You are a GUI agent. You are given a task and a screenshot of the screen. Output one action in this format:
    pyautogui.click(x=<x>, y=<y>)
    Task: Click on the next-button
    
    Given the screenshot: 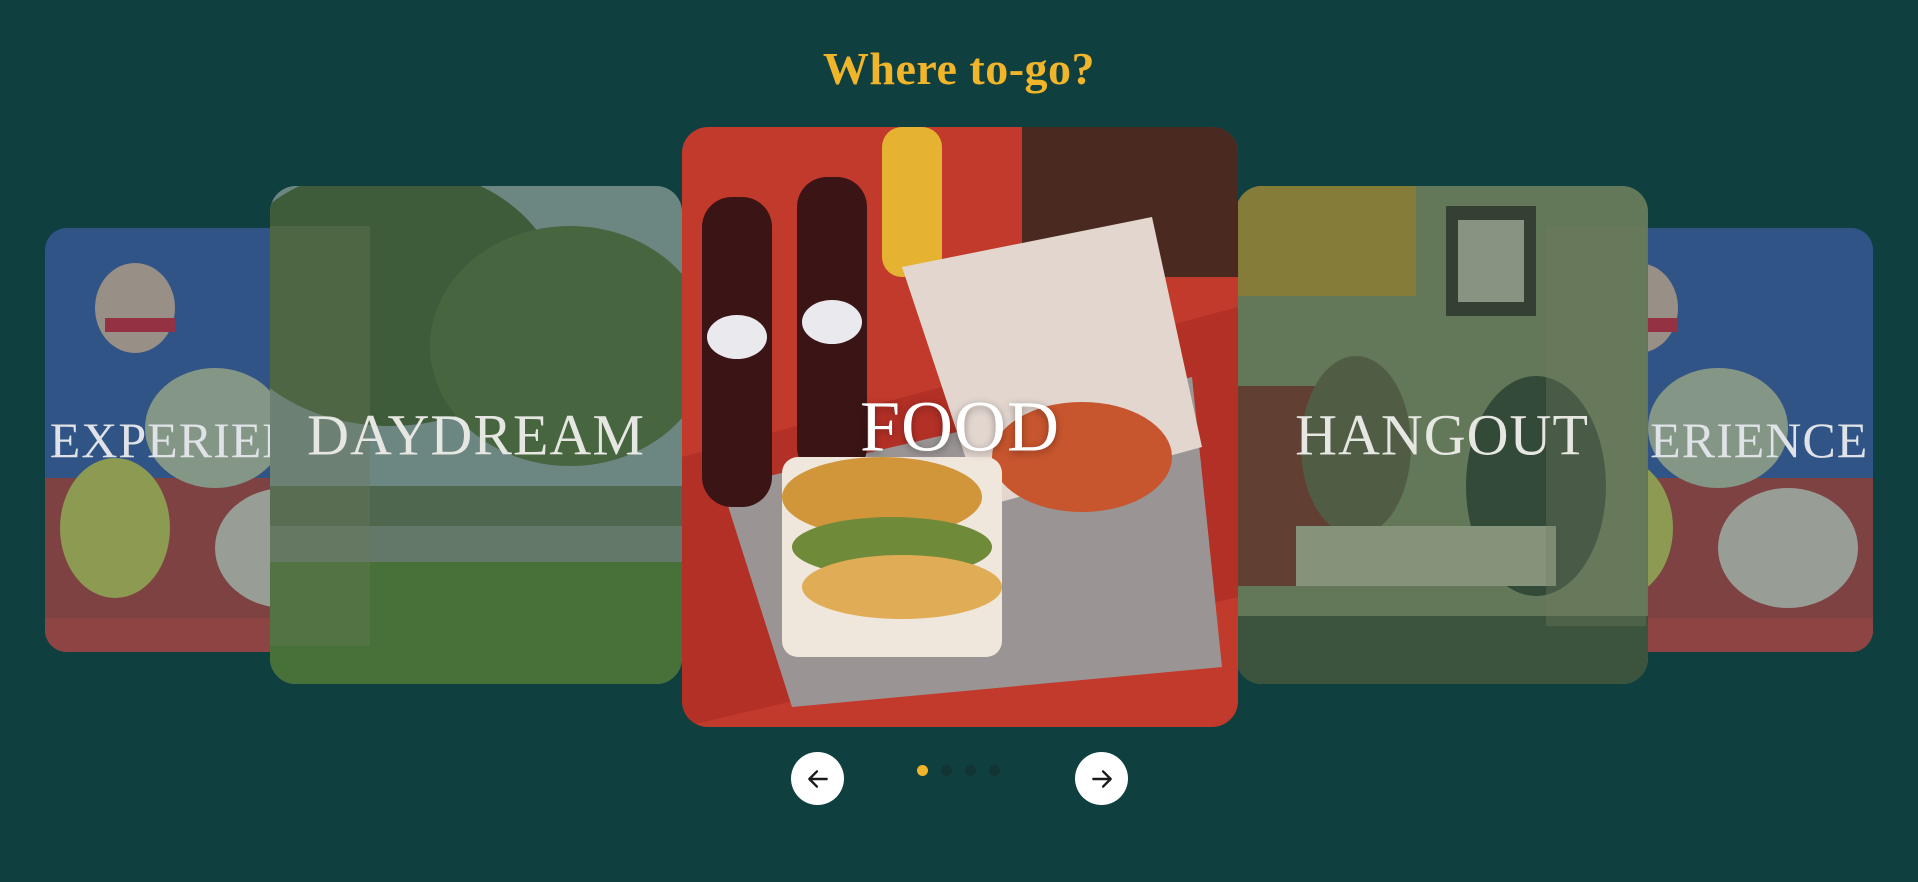 What is the action you would take?
    pyautogui.click(x=1101, y=778)
    